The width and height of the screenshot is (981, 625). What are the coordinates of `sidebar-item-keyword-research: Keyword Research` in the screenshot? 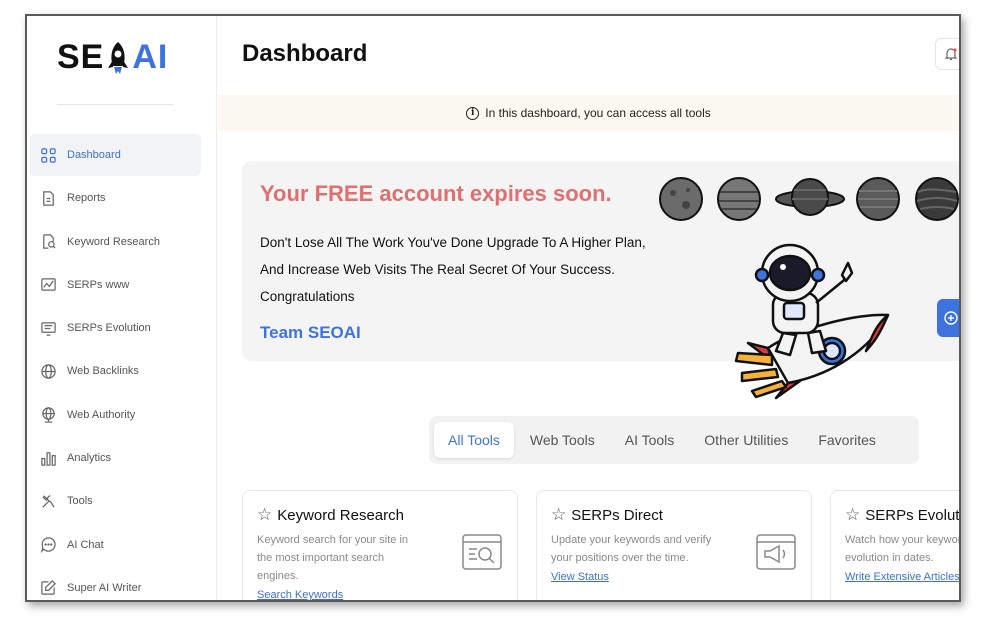 It's located at (115, 242).